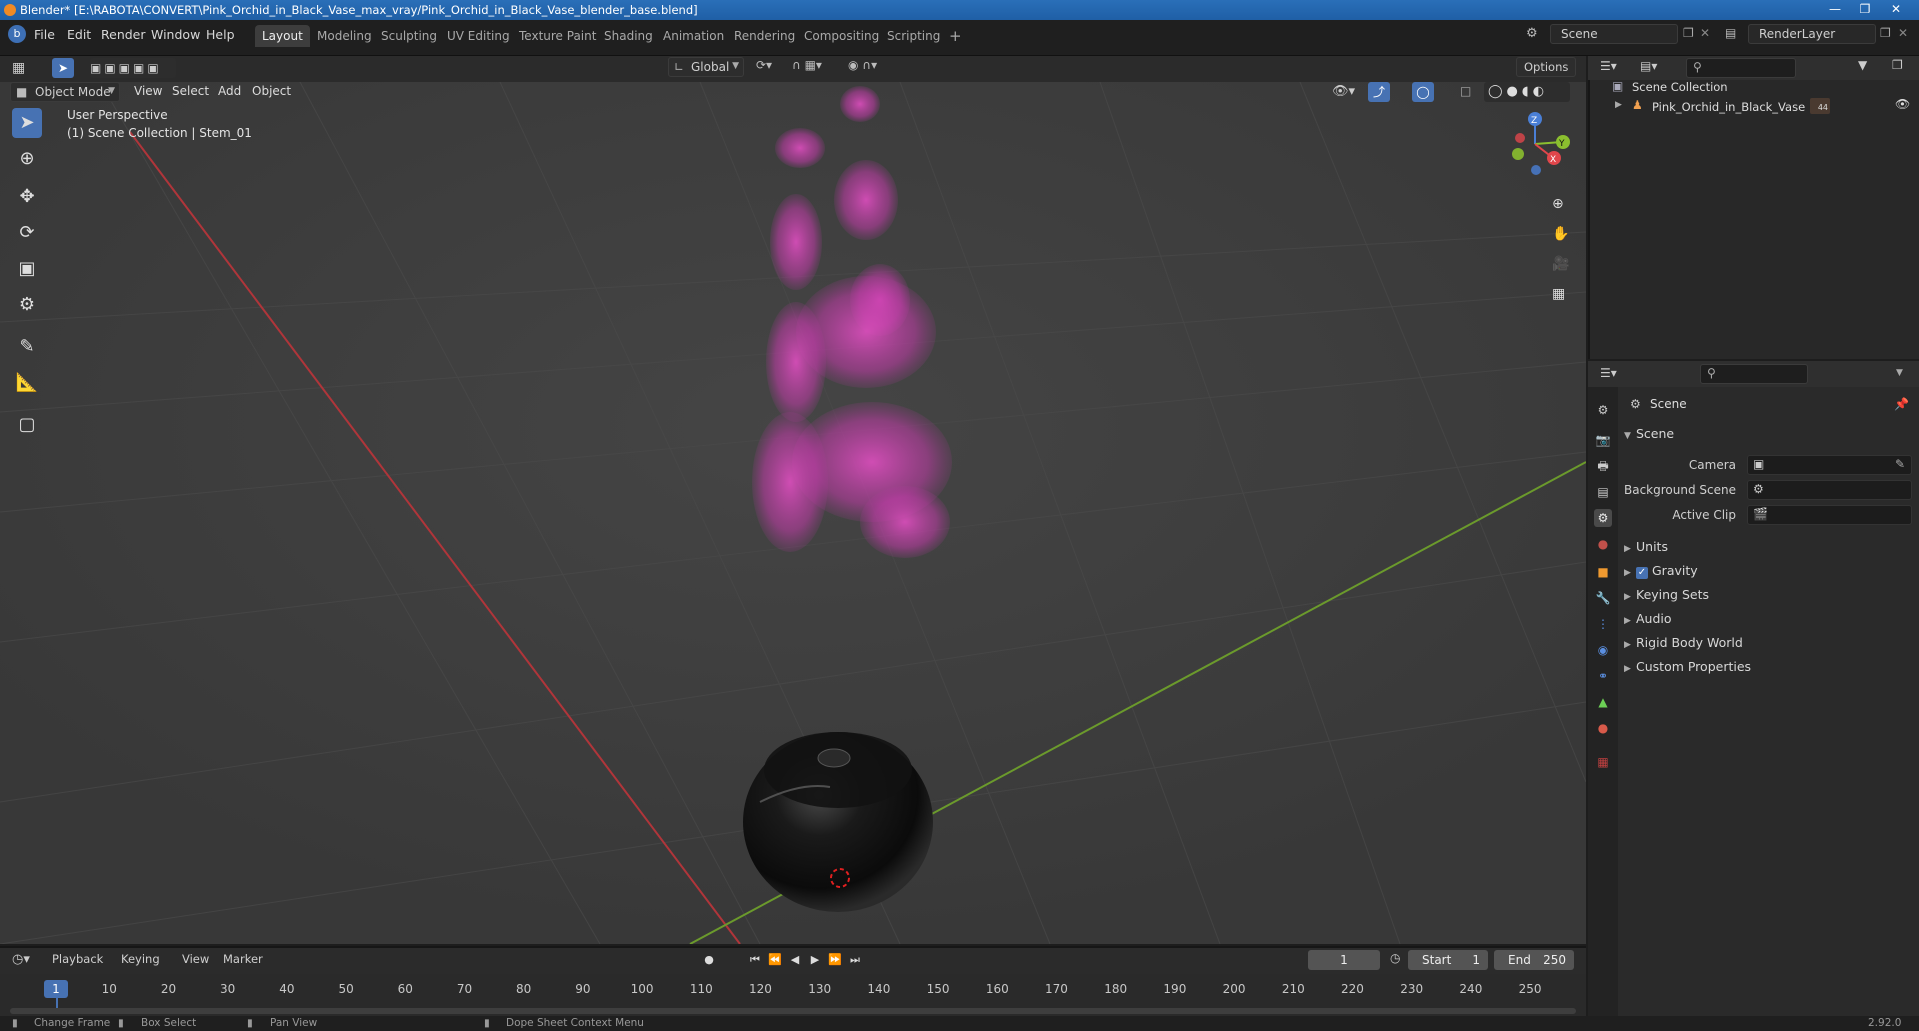  What do you see at coordinates (344, 36) in the screenshot?
I see `tab-modeling: Modeling` at bounding box center [344, 36].